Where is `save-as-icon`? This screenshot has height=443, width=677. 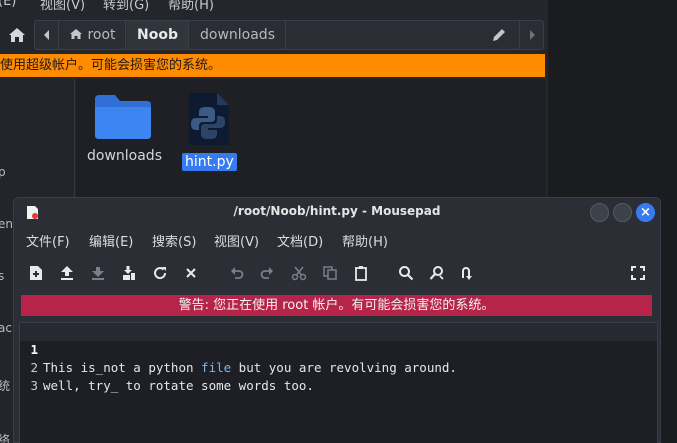 save-as-icon is located at coordinates (129, 273).